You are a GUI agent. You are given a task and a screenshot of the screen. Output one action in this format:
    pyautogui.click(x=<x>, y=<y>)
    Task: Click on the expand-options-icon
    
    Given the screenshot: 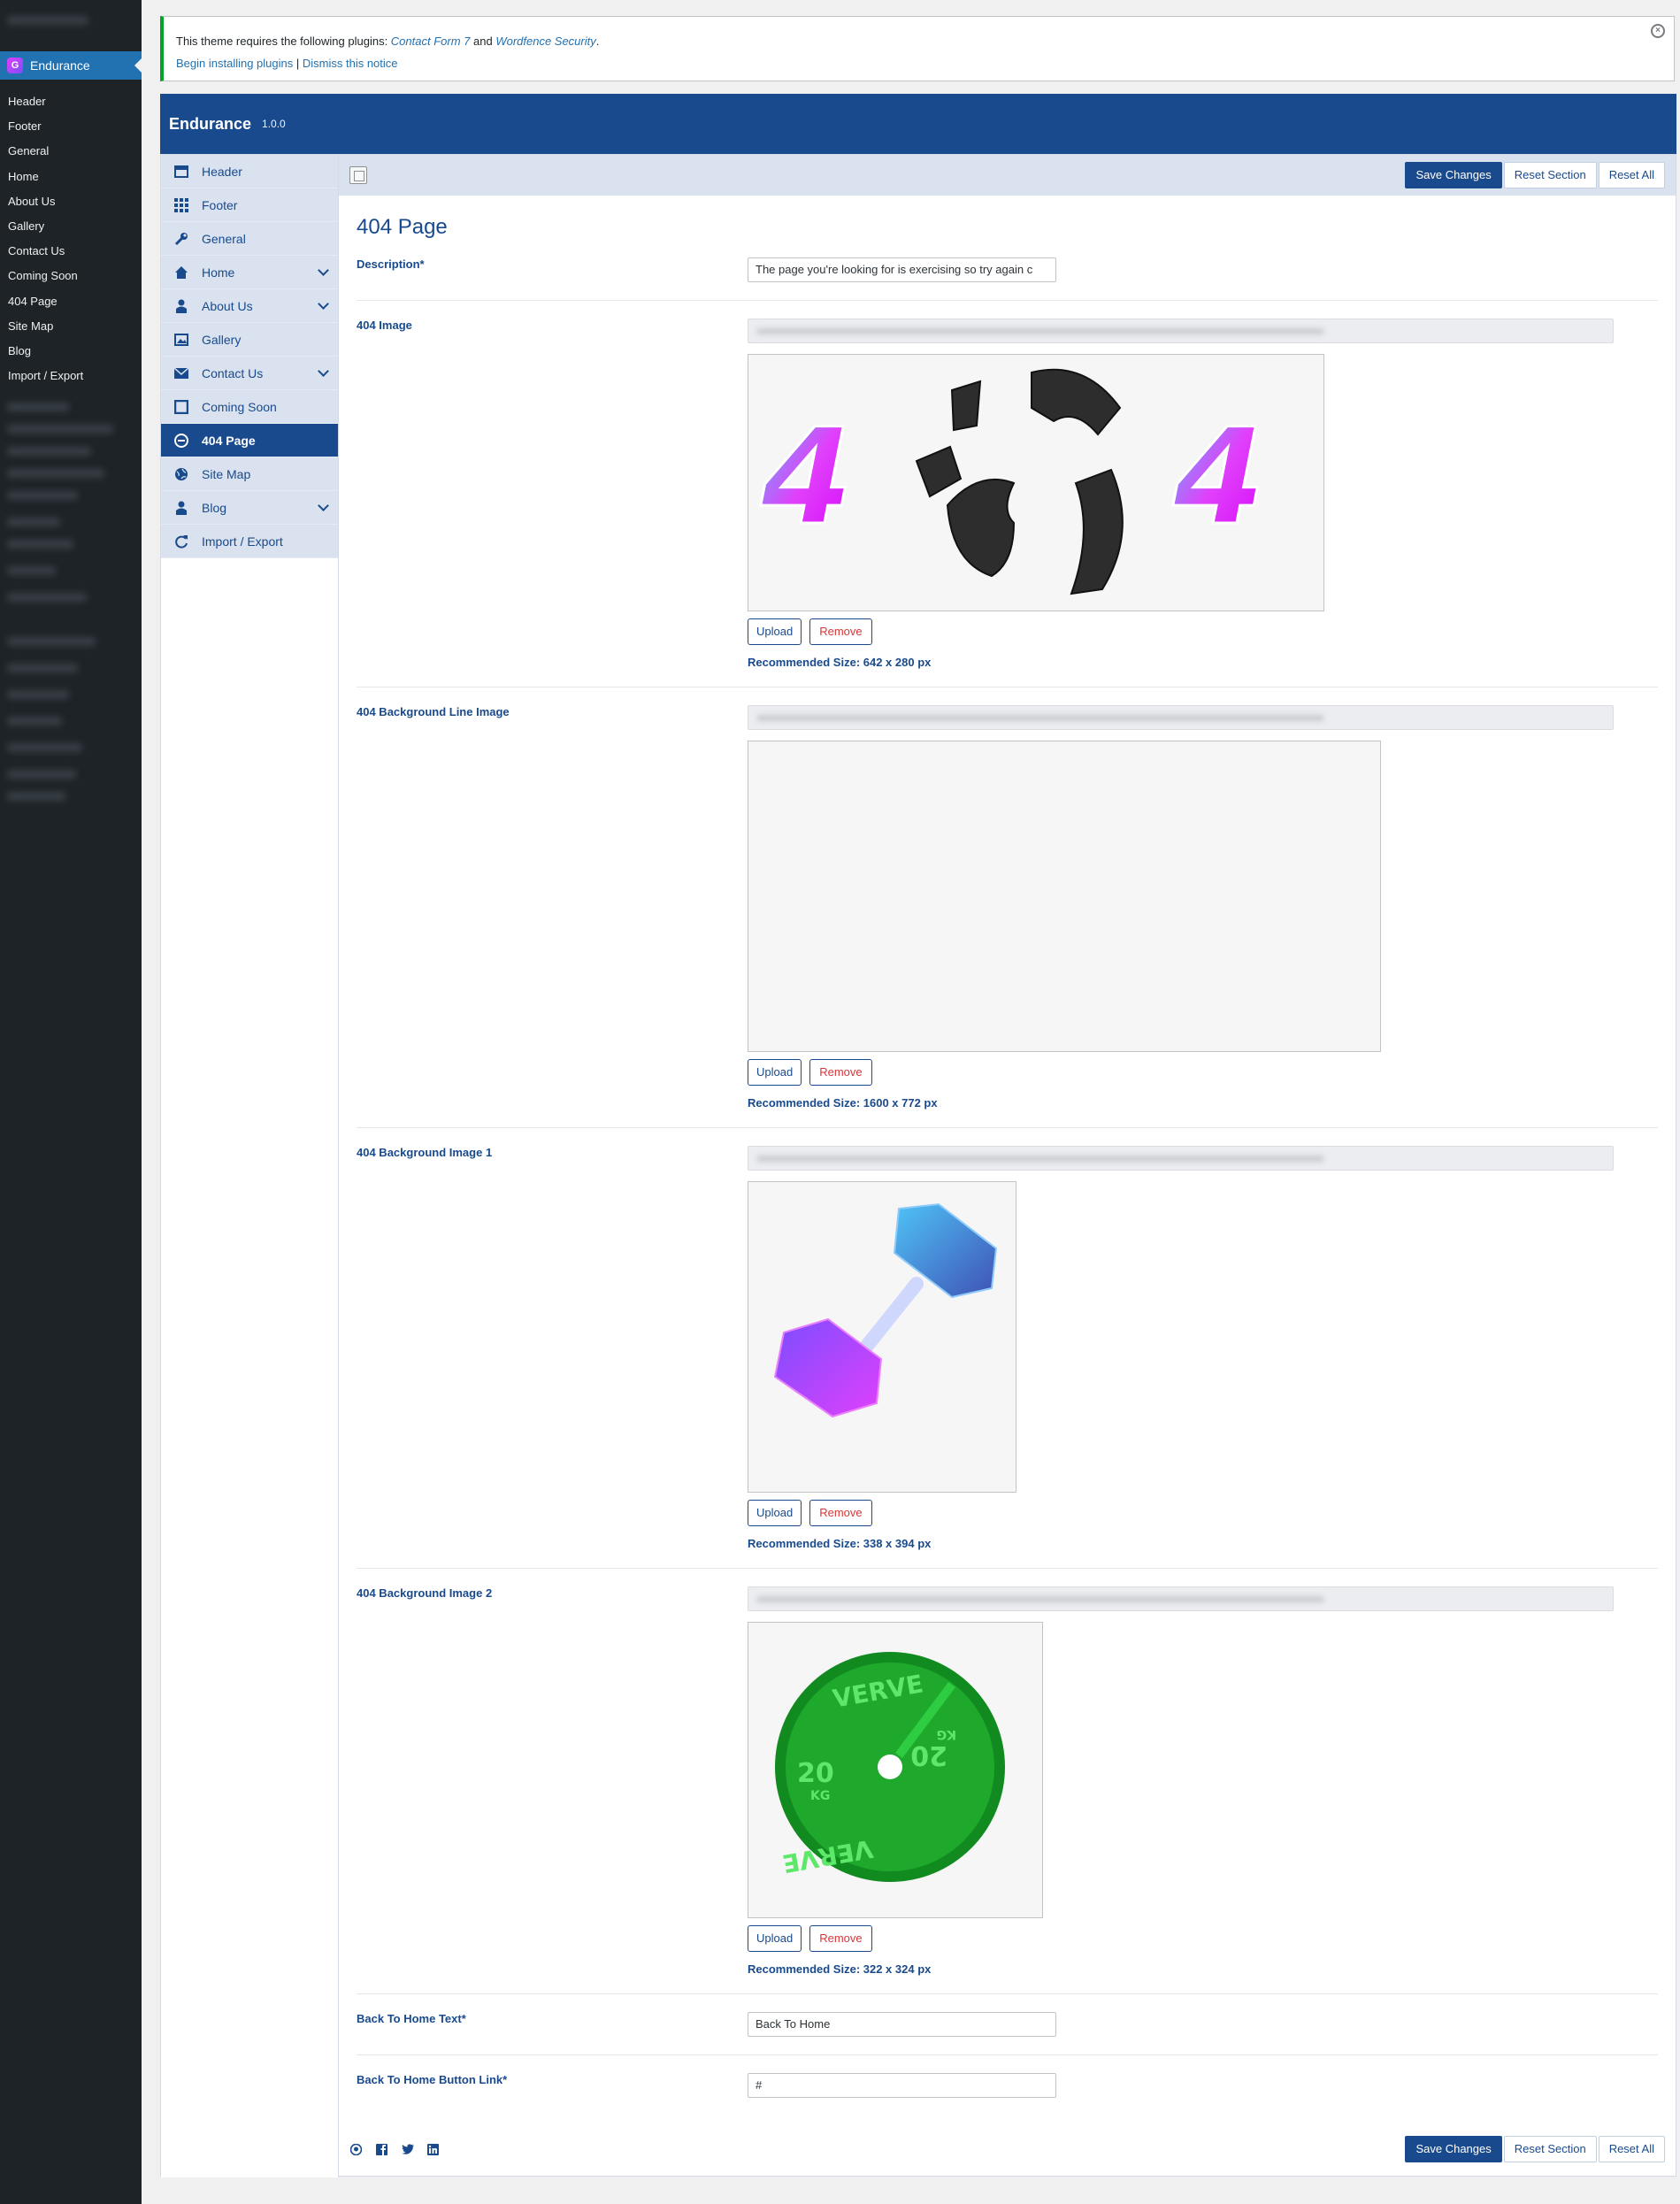 What is the action you would take?
    pyautogui.click(x=358, y=175)
    